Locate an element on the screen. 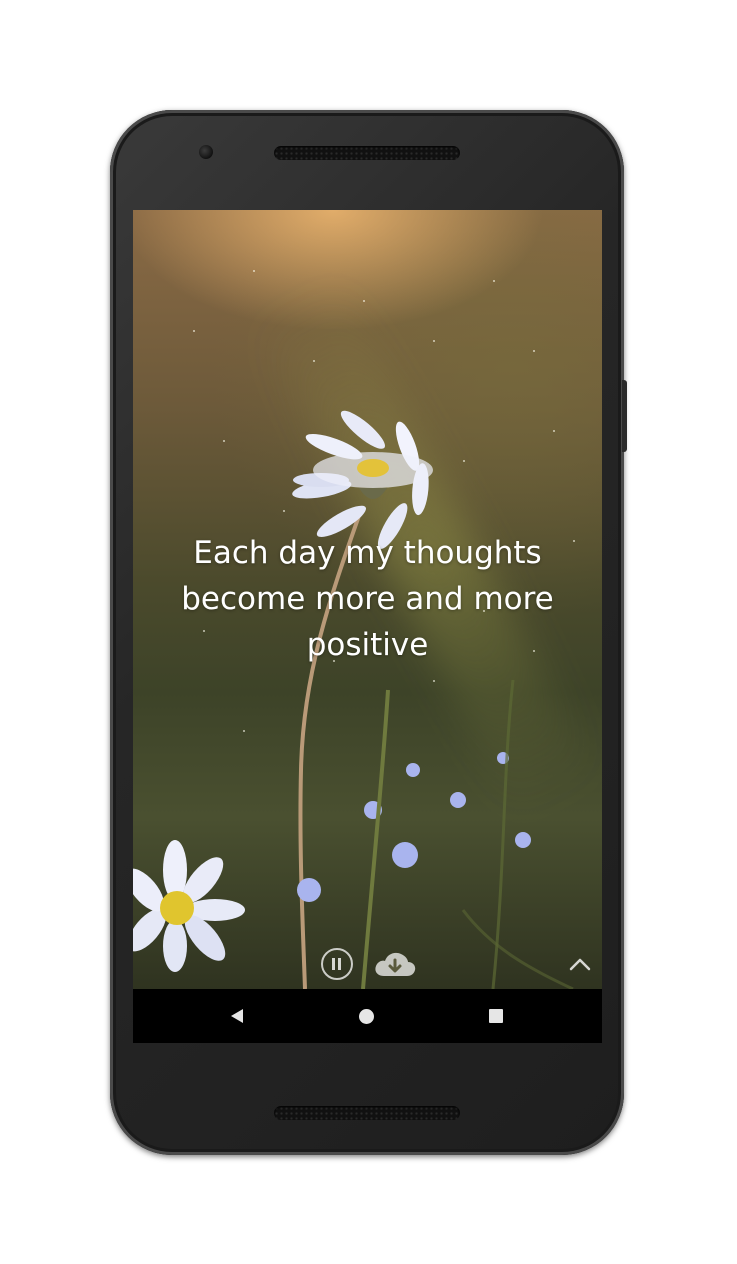 Image resolution: width=737 pixels, height=1264 pixels. cloud-download-icon is located at coordinates (395, 964).